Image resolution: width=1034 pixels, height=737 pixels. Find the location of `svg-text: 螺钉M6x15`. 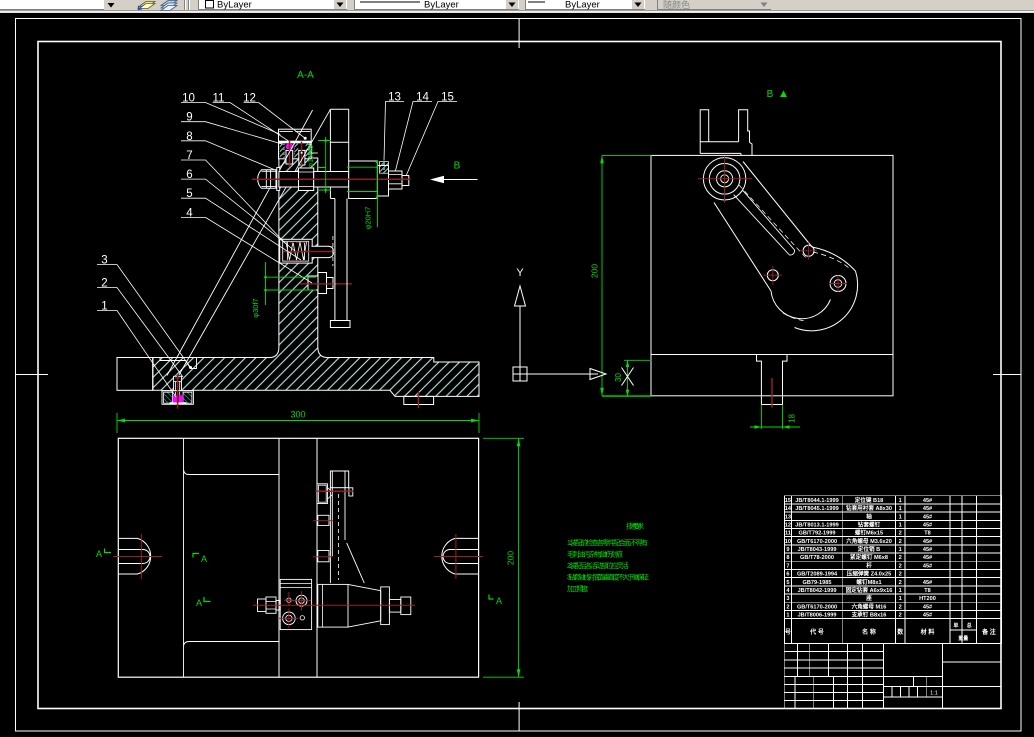

svg-text: 螺钉M6x15 is located at coordinates (869, 533).